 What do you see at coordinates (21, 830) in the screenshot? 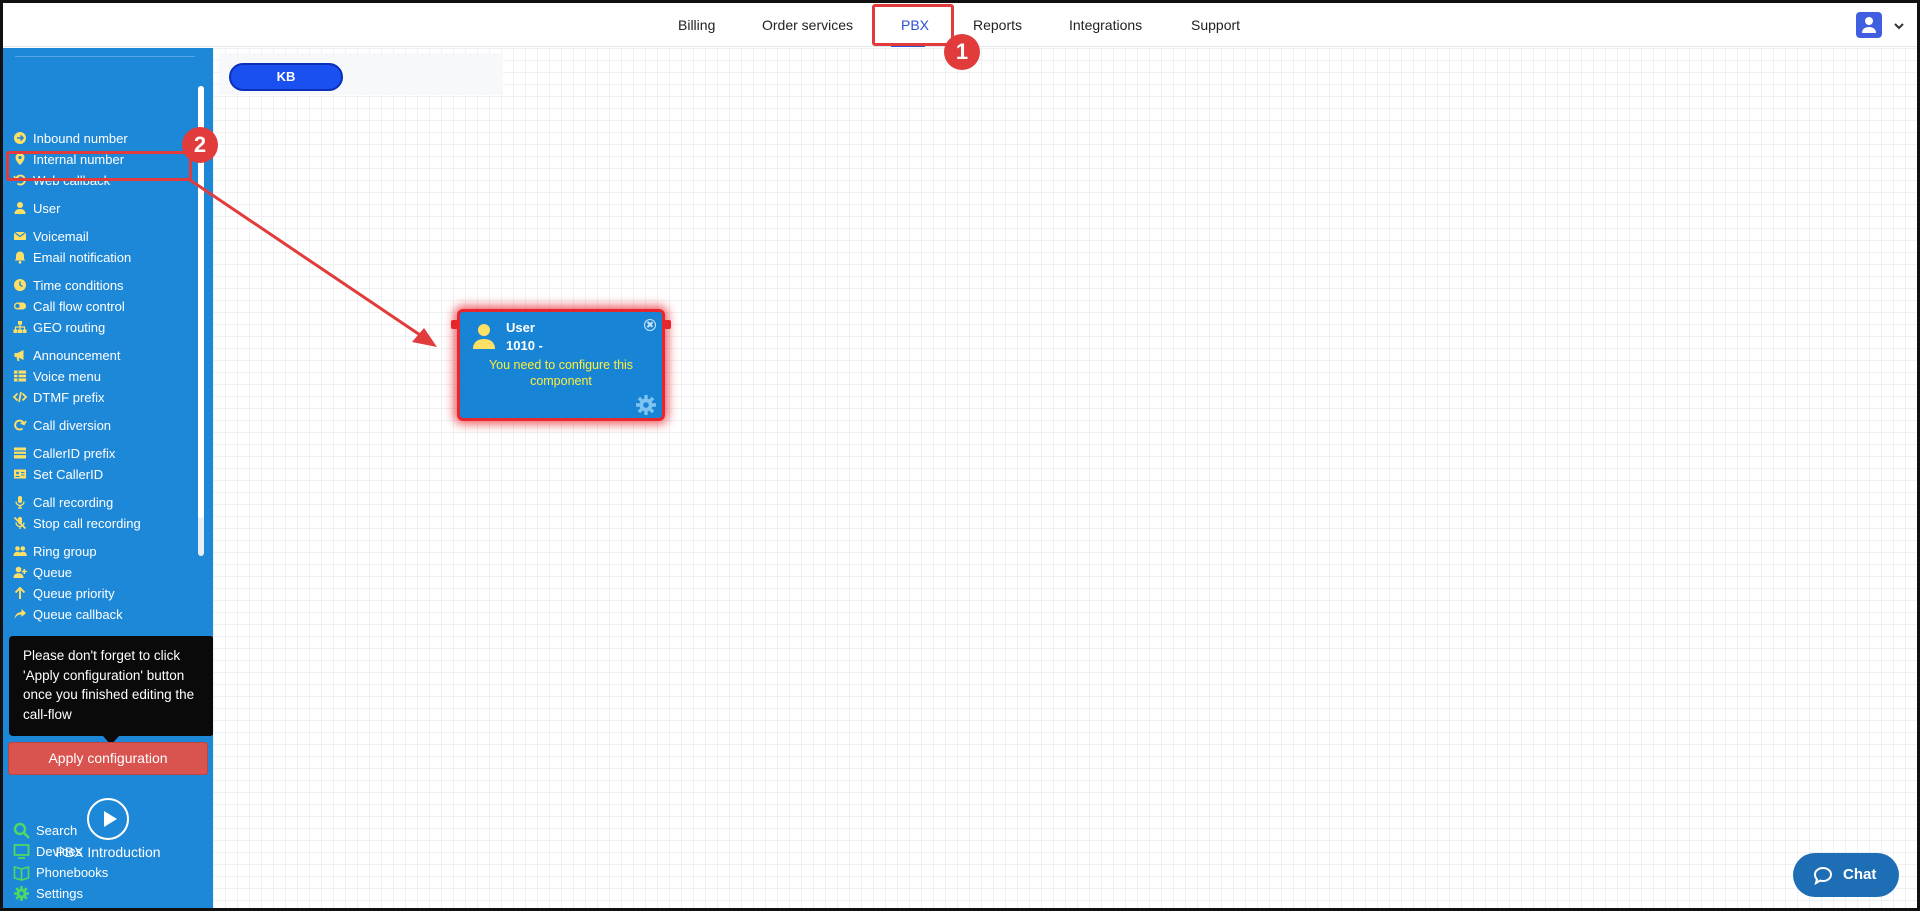
I see `search-icon` at bounding box center [21, 830].